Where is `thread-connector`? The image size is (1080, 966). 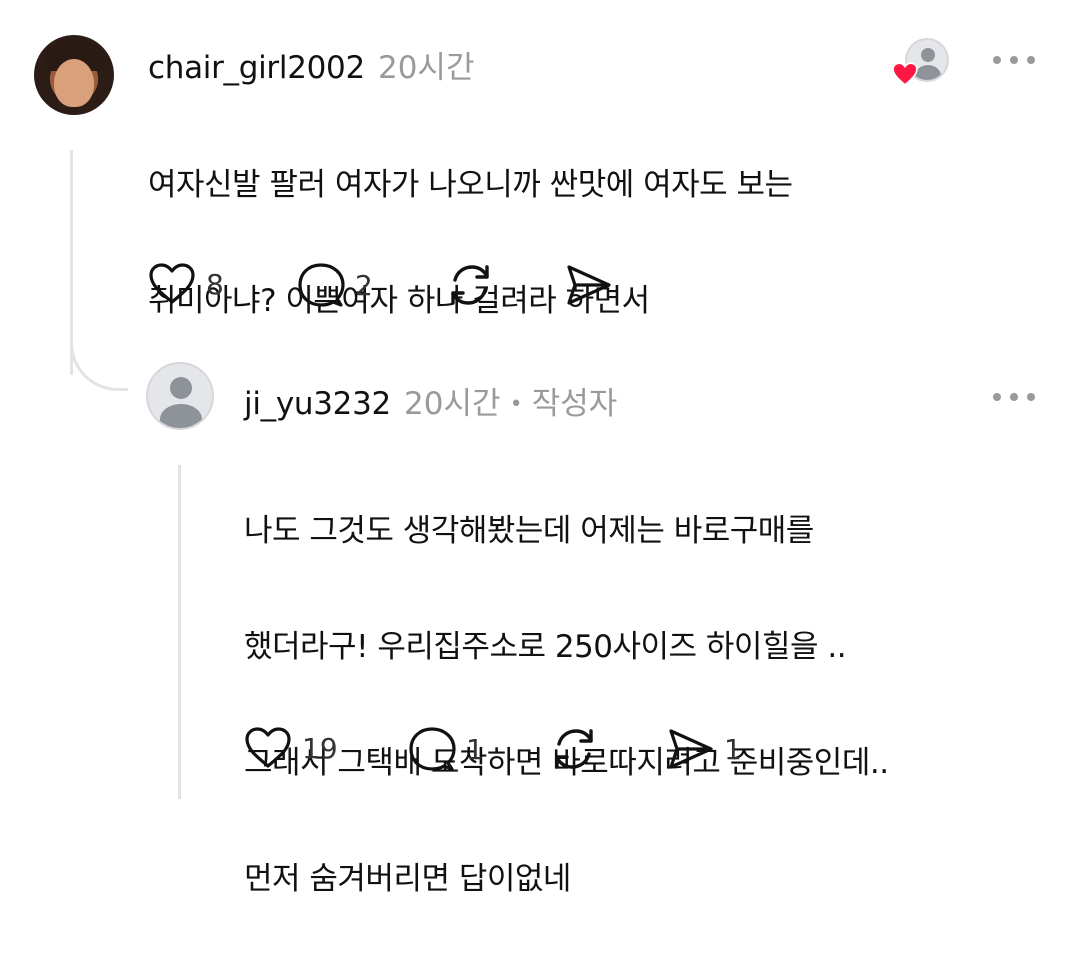
thread-connector is located at coordinates (99, 355).